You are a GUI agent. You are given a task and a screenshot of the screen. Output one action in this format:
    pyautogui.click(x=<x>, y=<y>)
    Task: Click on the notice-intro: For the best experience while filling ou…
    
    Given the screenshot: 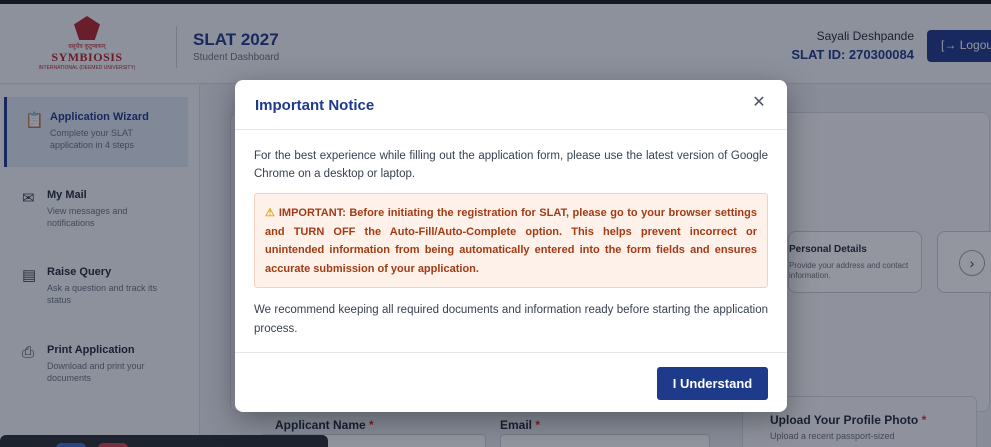 What is the action you would take?
    pyautogui.click(x=511, y=165)
    